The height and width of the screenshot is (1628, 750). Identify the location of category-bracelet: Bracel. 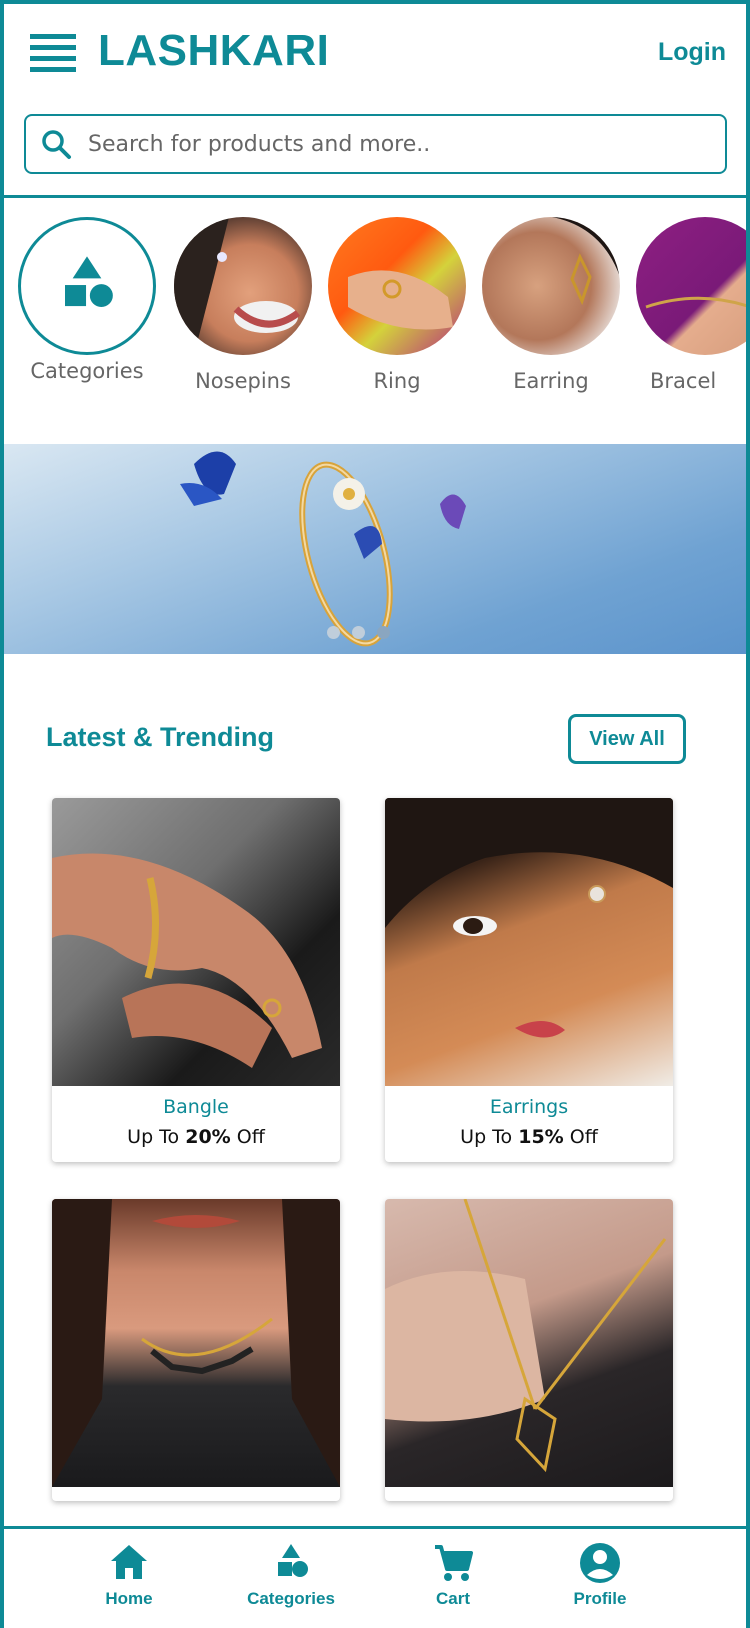
(688, 305).